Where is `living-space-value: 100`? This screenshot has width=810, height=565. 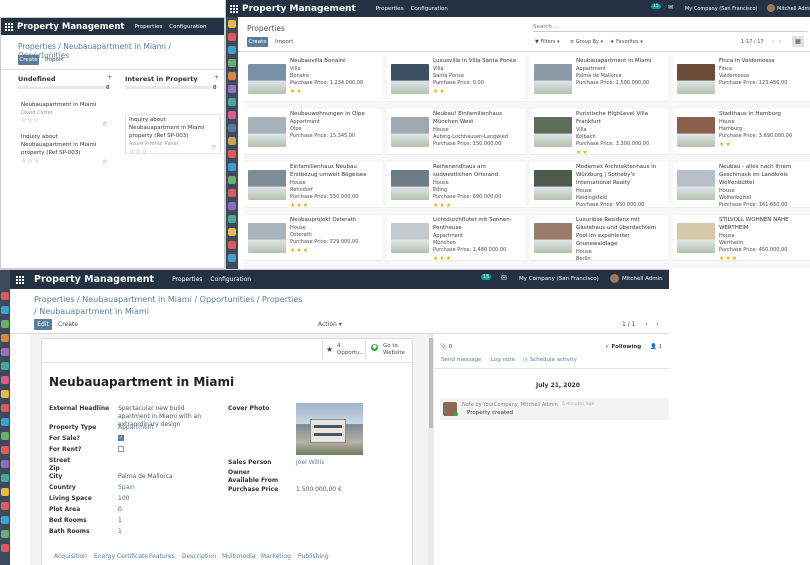 living-space-value: 100 is located at coordinates (124, 498).